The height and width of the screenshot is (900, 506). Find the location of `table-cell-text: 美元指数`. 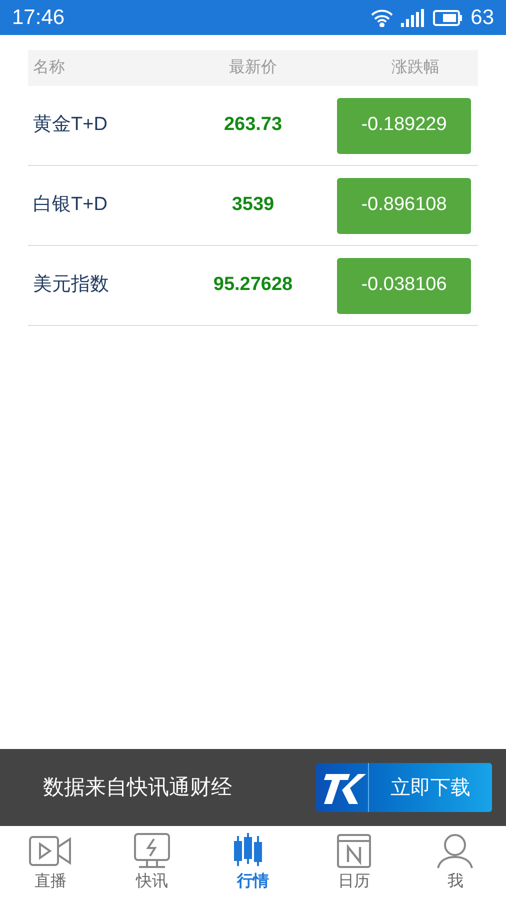

table-cell-text: 美元指数 is located at coordinates (71, 285).